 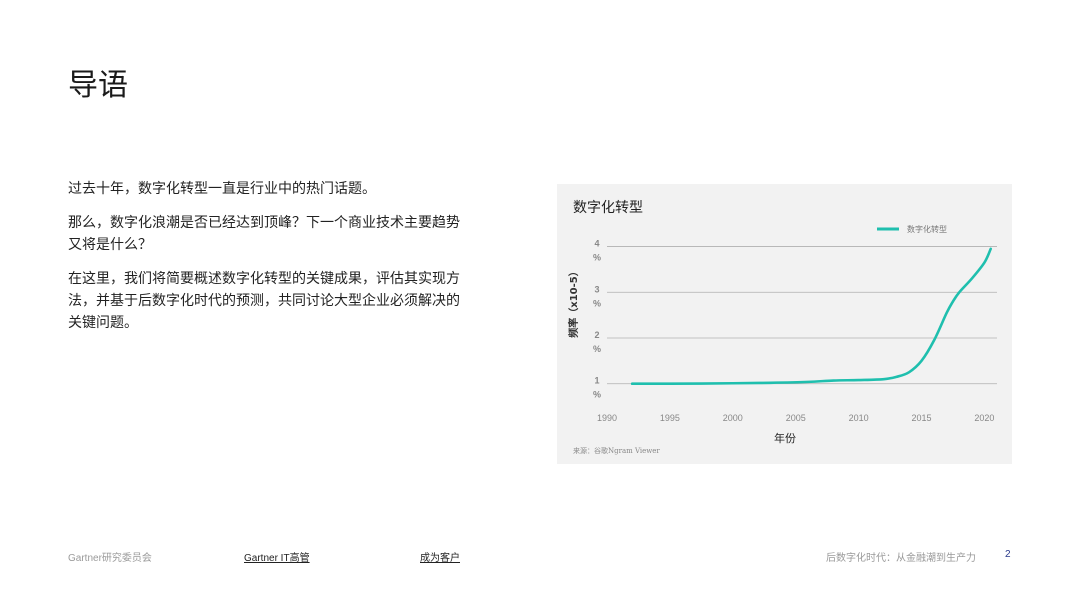 I want to click on x-tick-label: 2005, so click(x=796, y=418).